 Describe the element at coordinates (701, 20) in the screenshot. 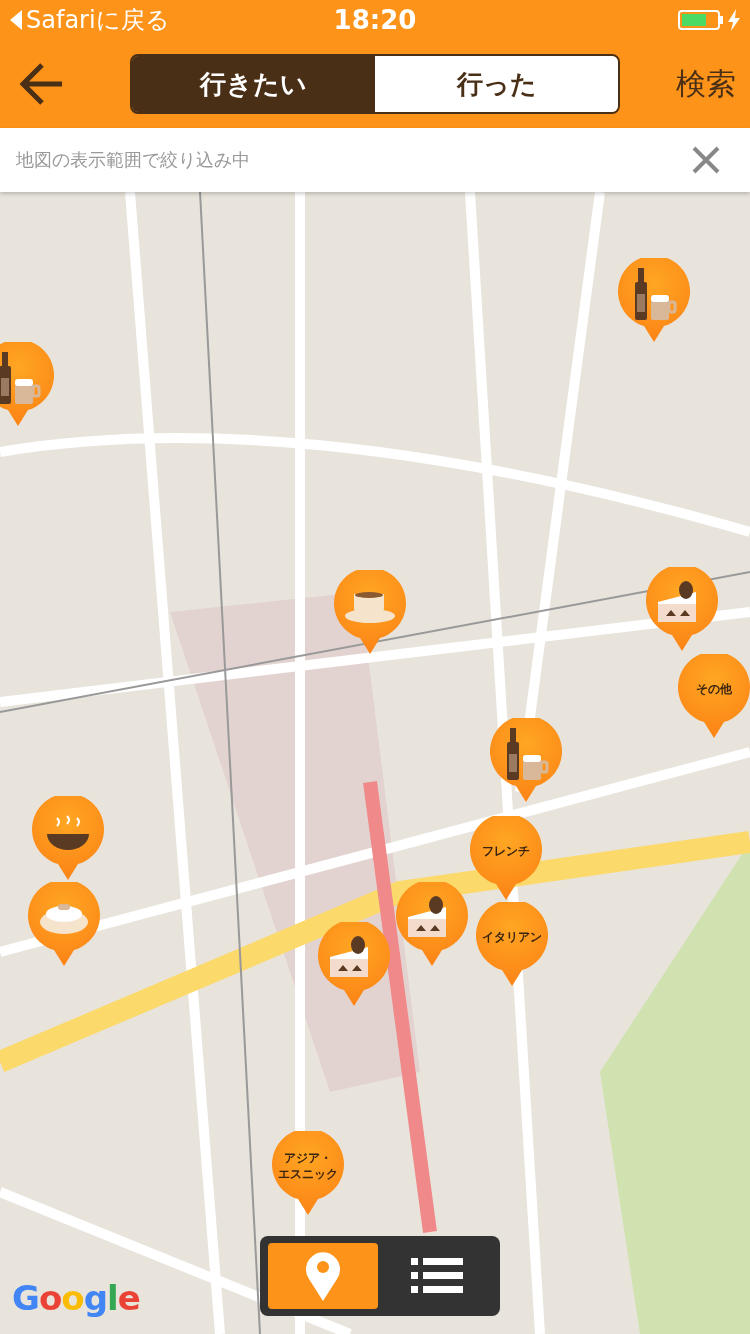

I see `battery-icon` at that location.